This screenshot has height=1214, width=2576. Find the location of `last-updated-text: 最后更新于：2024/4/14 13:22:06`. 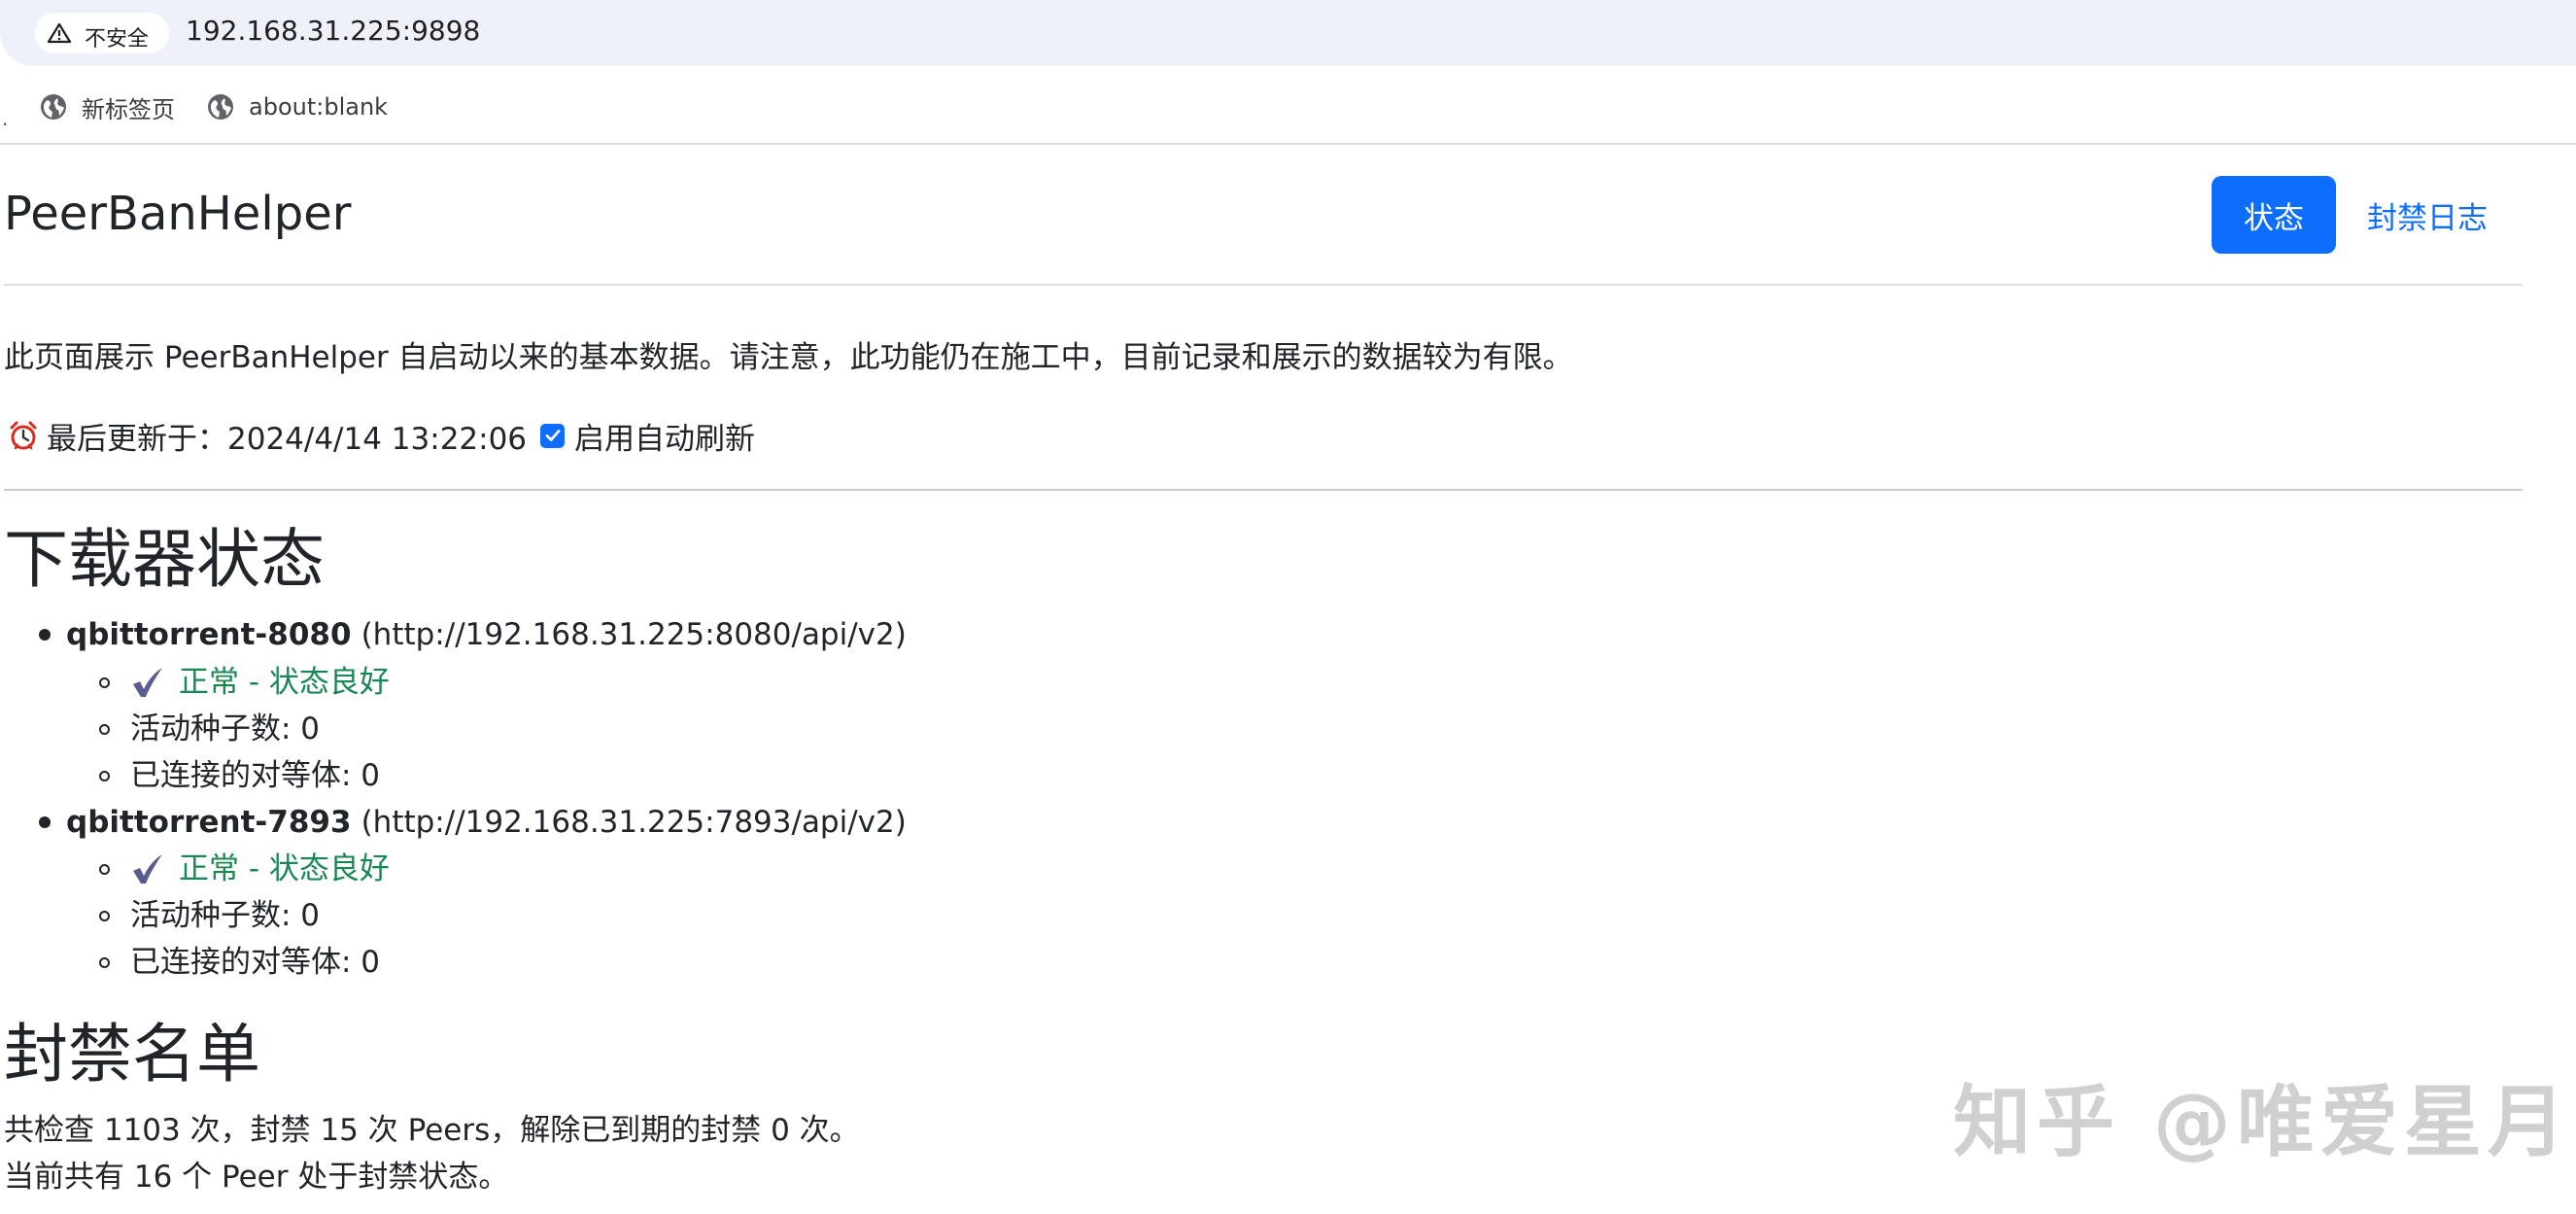

last-updated-text: 最后更新于：2024/4/14 13:22:06 is located at coordinates (287, 439).